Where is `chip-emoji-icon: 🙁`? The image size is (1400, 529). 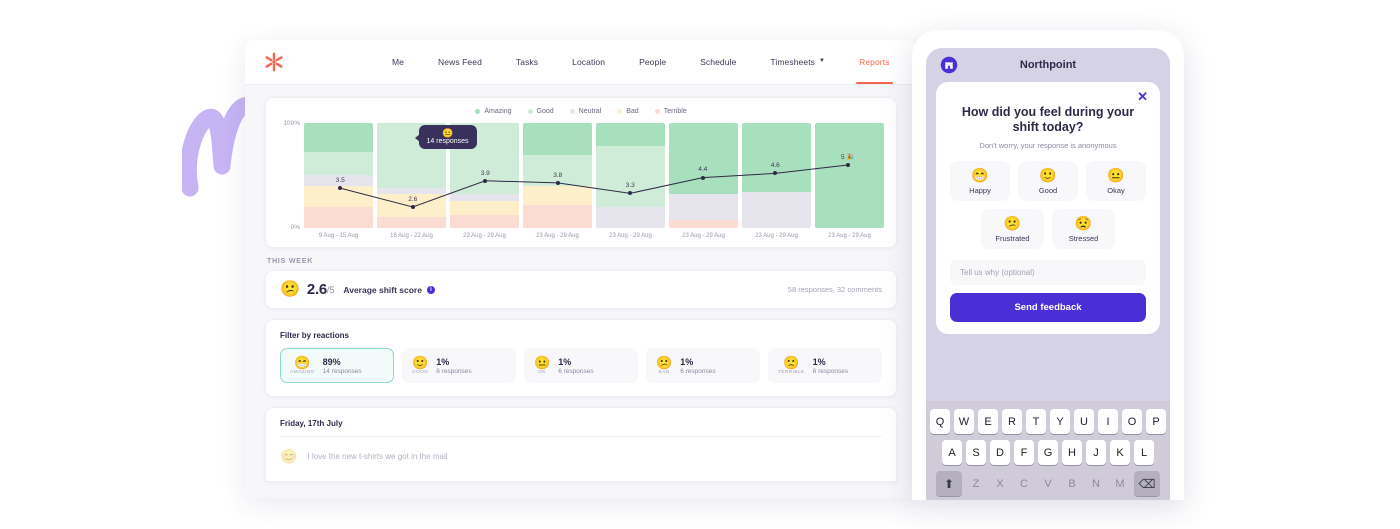
chip-emoji-icon: 🙁 is located at coordinates (791, 362).